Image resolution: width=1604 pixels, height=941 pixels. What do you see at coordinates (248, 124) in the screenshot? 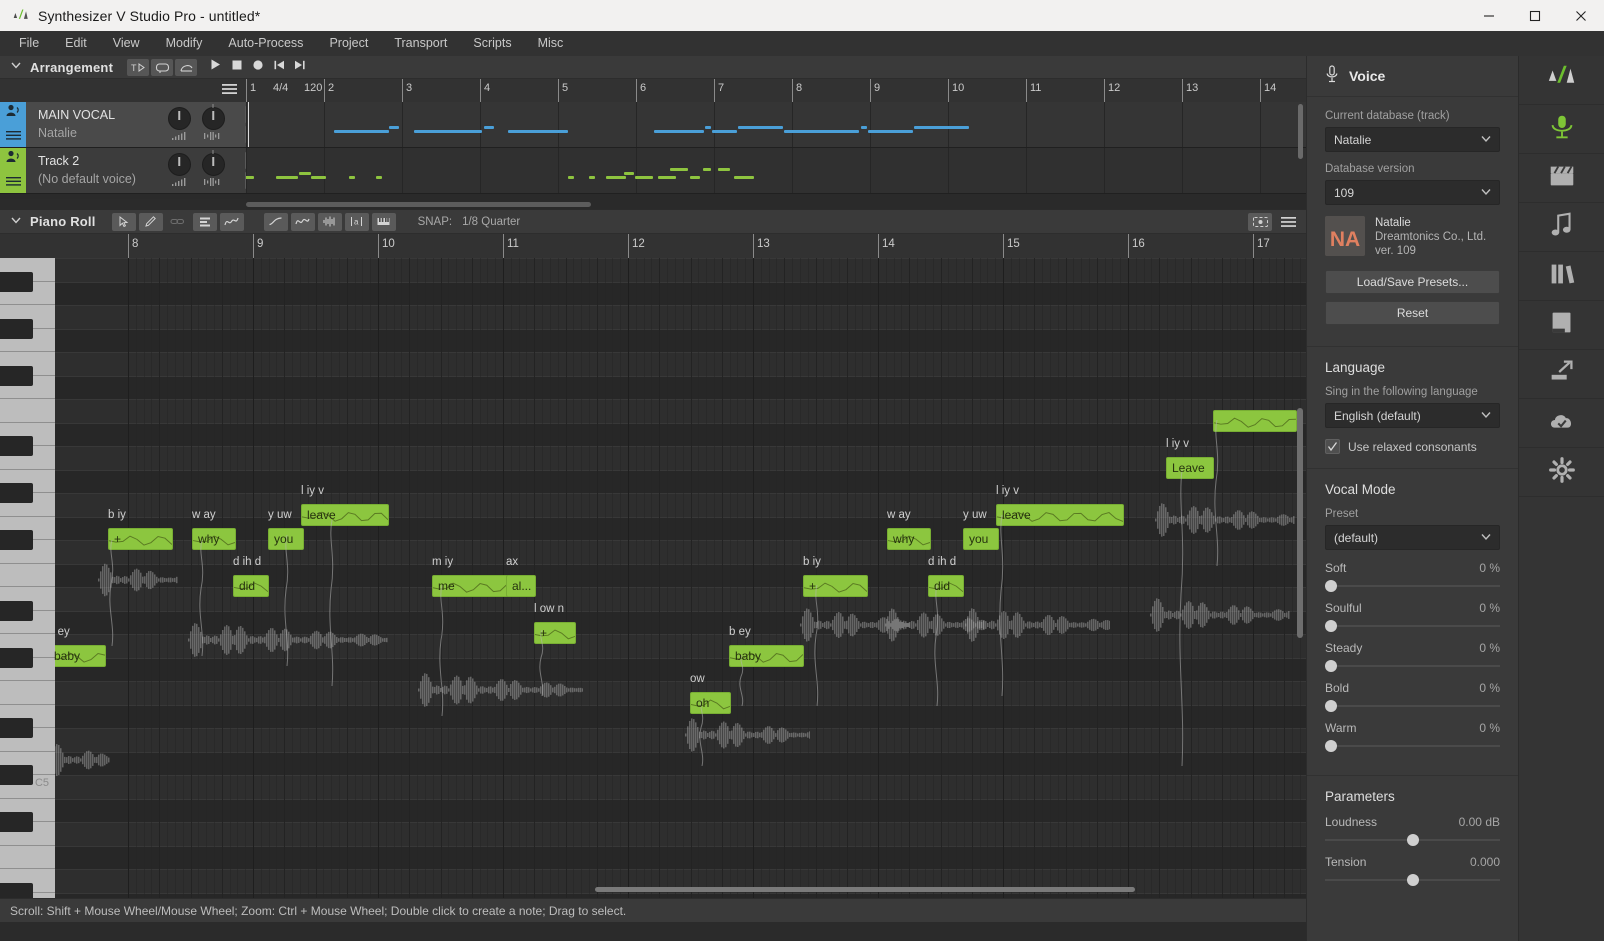
I see `playhead` at bounding box center [248, 124].